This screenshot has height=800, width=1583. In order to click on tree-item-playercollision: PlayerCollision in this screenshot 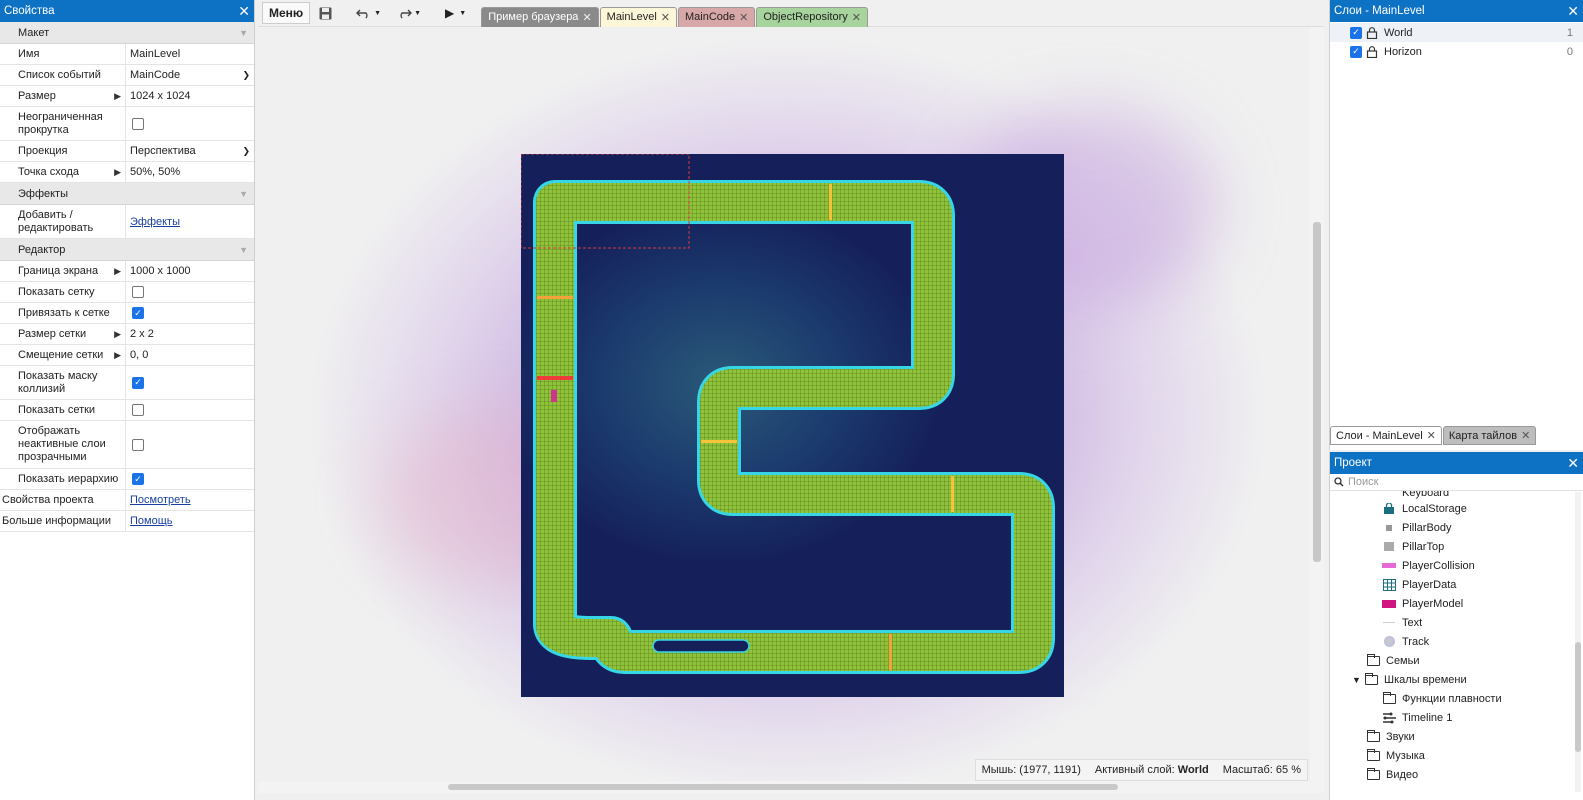, I will do `click(1456, 565)`.